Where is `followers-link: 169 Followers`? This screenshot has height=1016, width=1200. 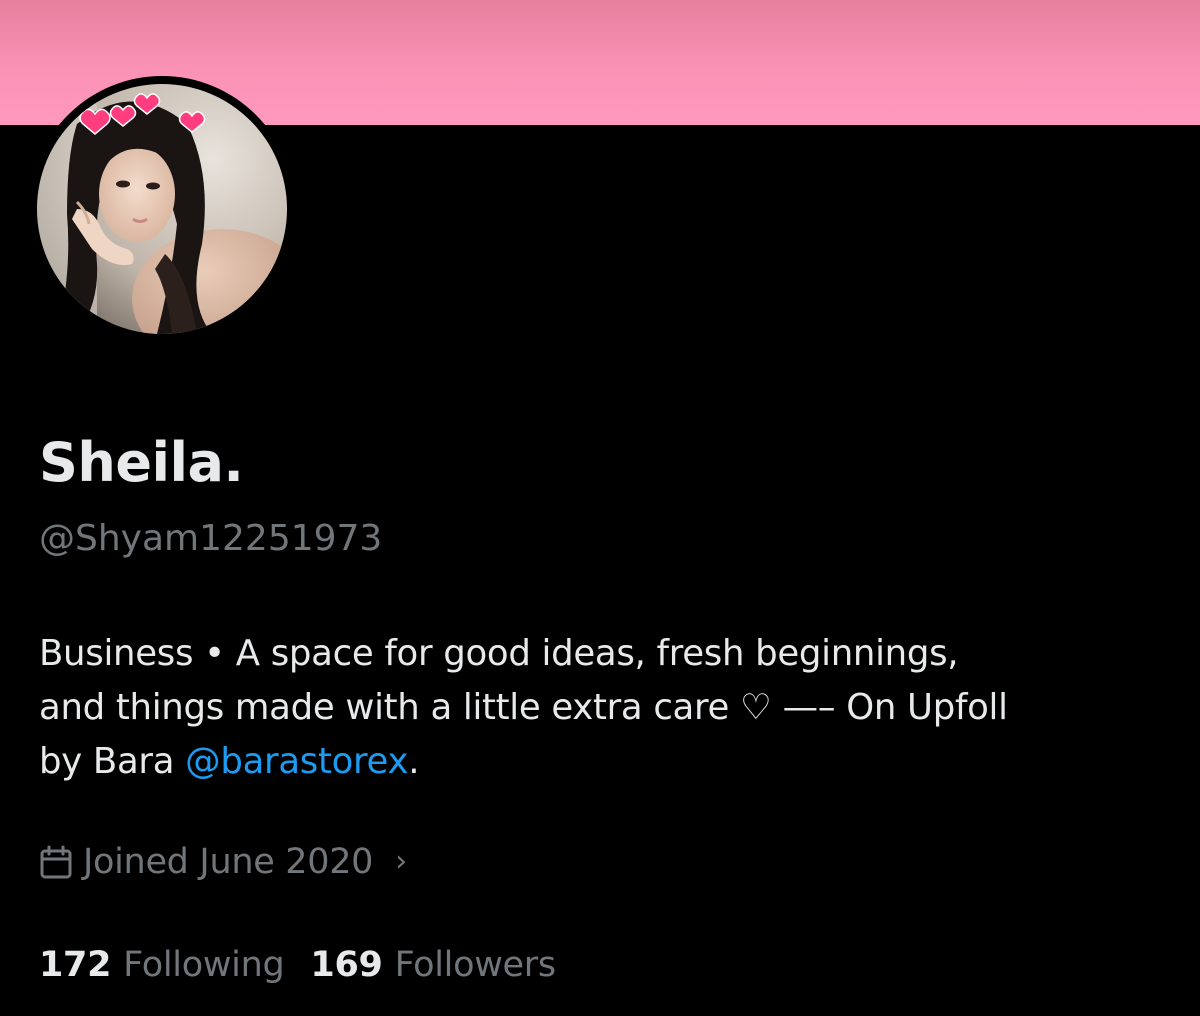 followers-link: 169 Followers is located at coordinates (433, 965).